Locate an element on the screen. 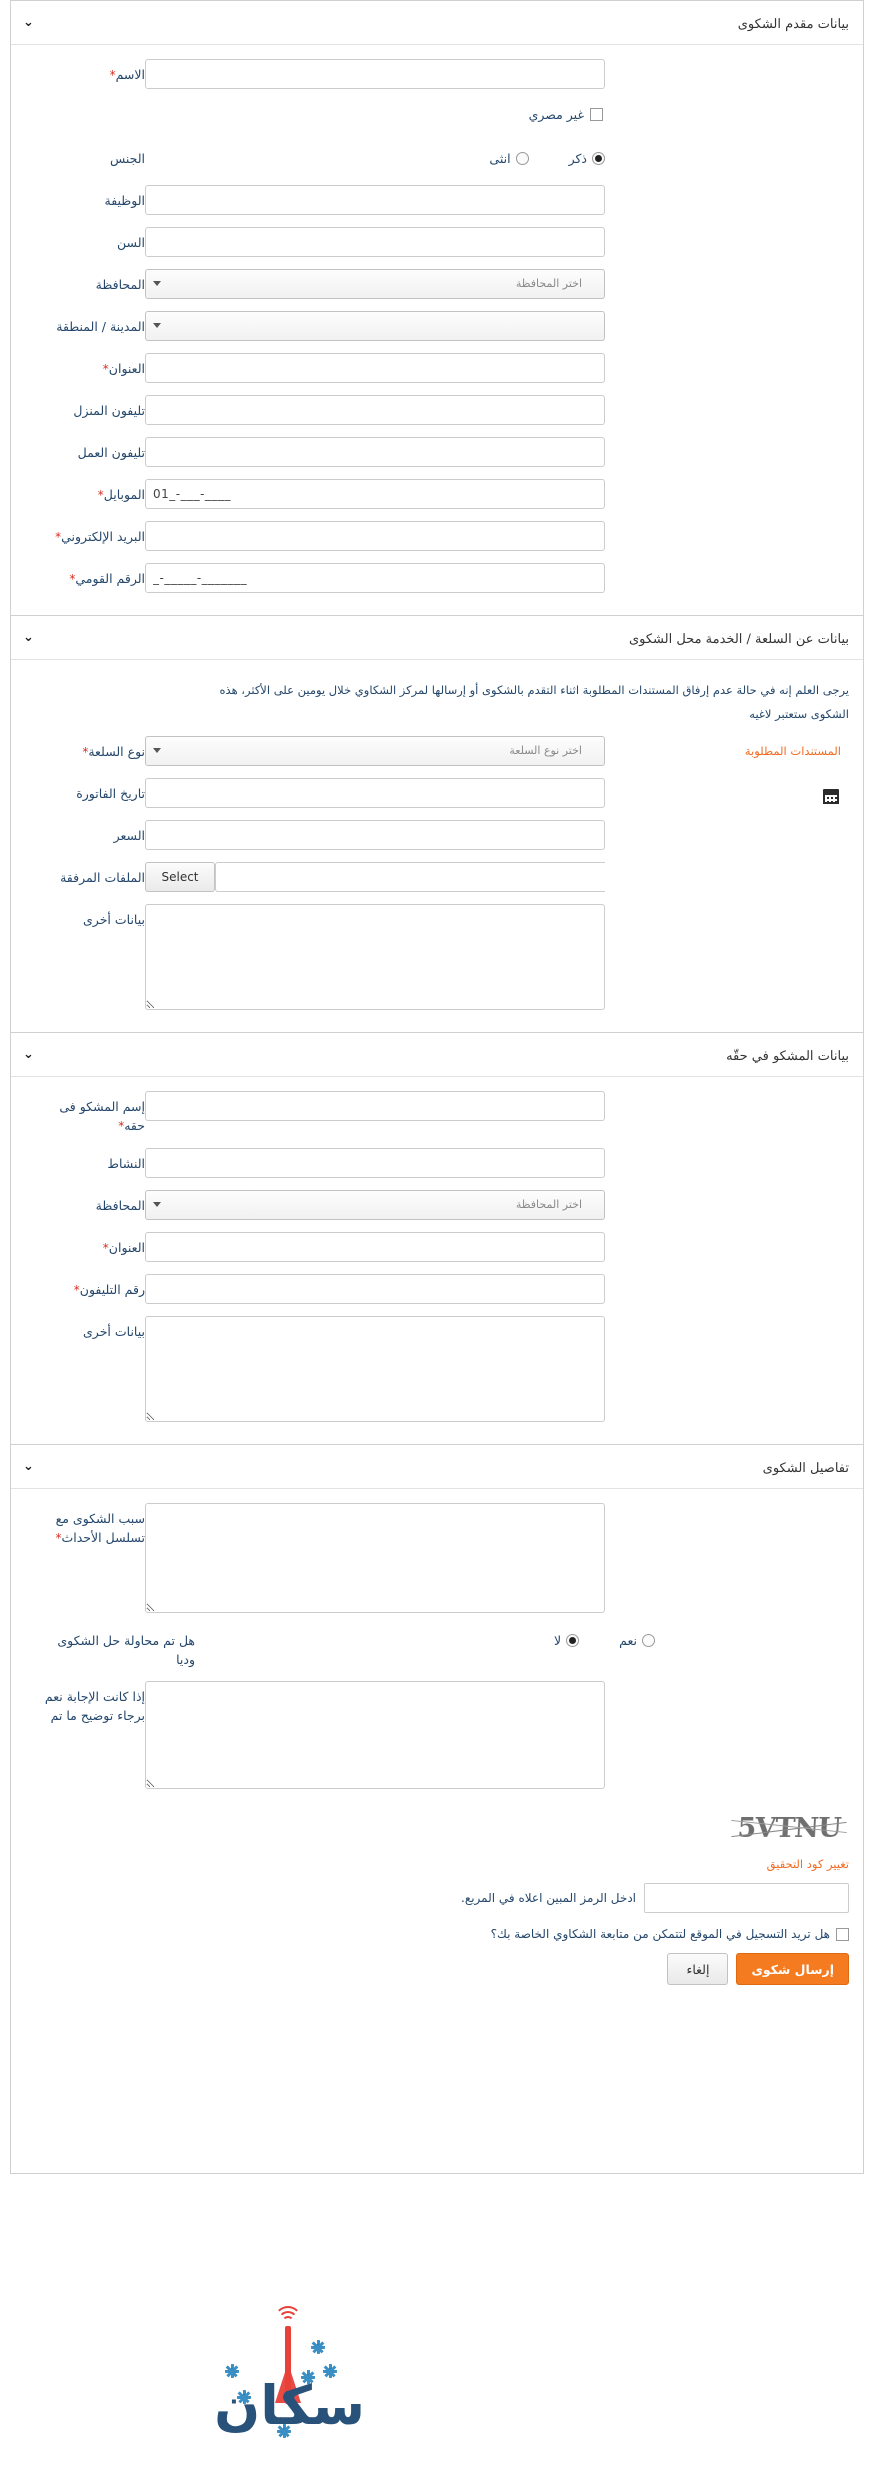 Image resolution: width=874 pixels, height=2466 pixels. required-documents-link: المستندات المطلوبة is located at coordinates (793, 751).